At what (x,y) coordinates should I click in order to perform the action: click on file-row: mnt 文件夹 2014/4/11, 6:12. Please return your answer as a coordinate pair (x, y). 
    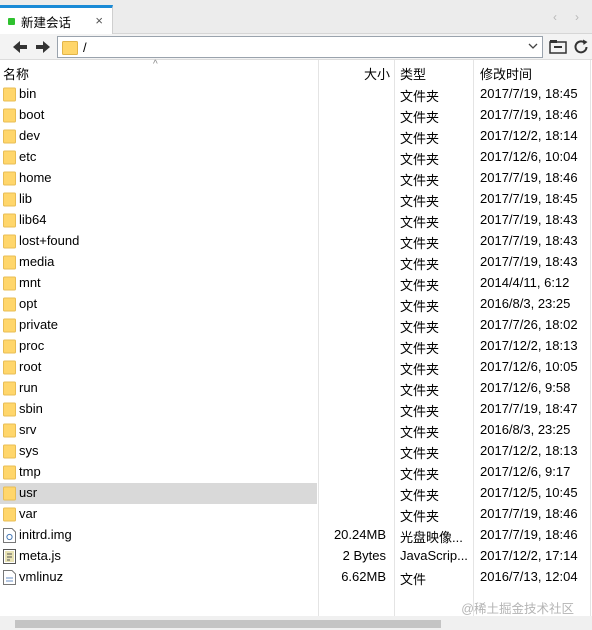
    Looking at the image, I should click on (296, 283).